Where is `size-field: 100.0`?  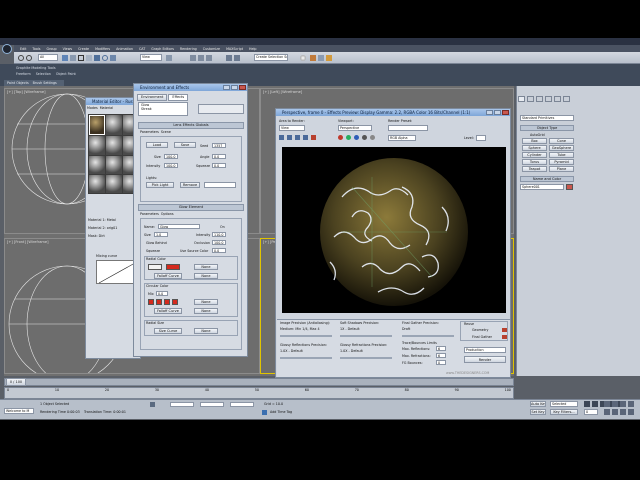
size-field: 100.0 is located at coordinates (171, 156).